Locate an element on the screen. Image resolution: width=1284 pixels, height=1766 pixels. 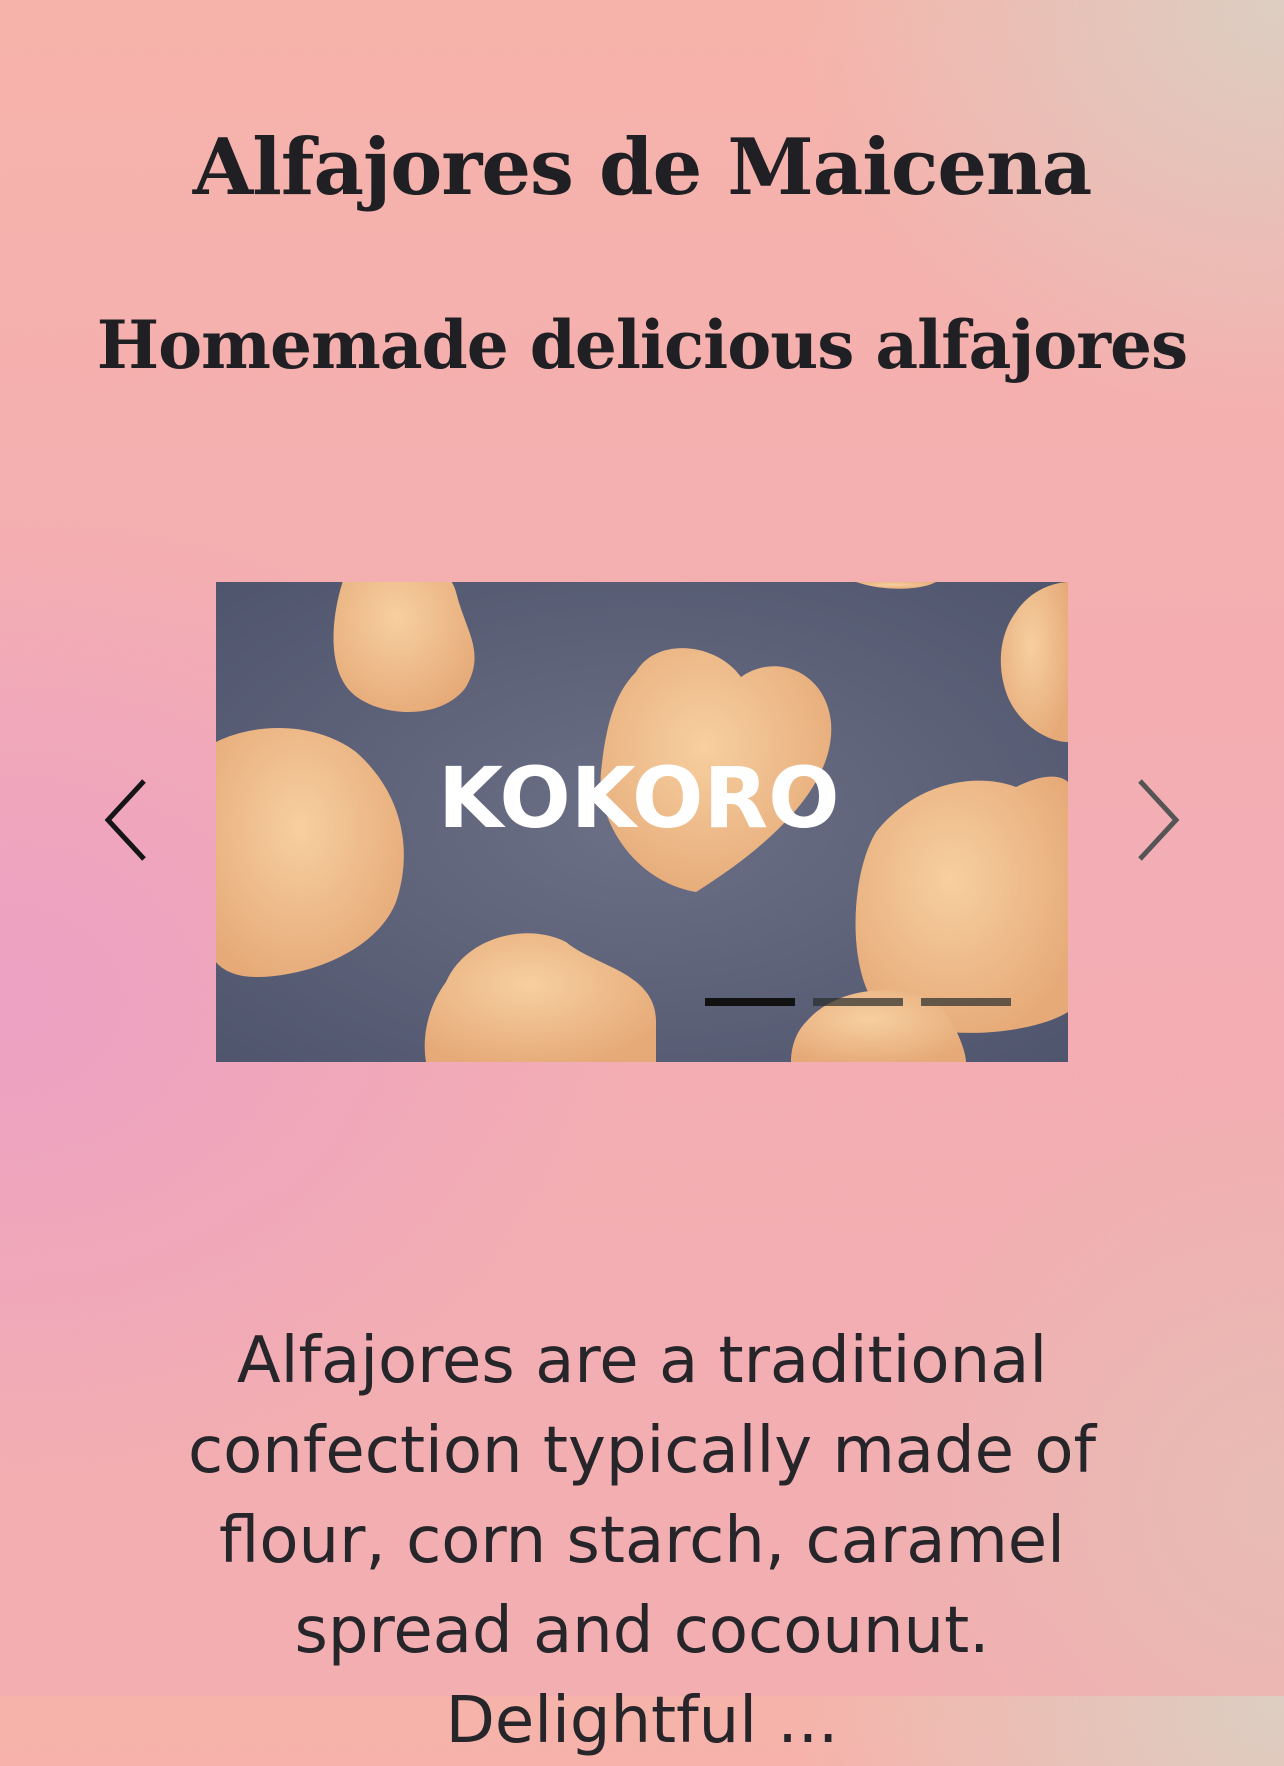
page-title: Alfajores de Maicena is located at coordinates (642, 167).